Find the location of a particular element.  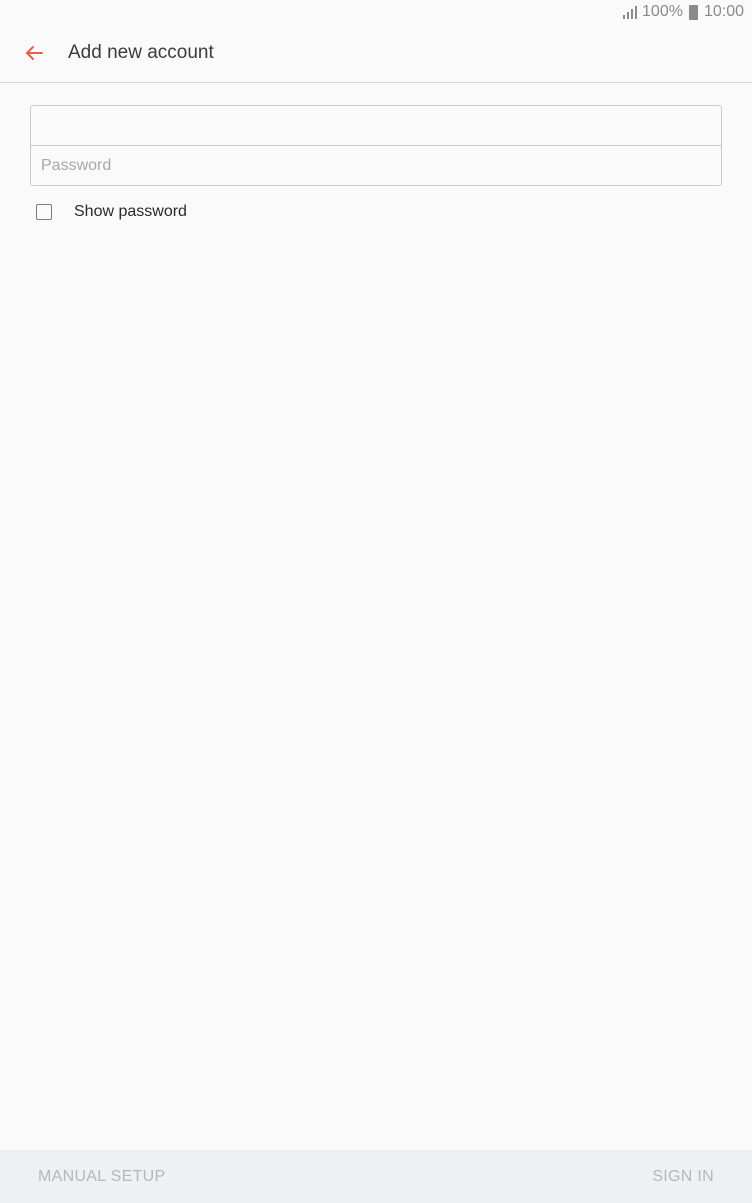

account-form: Show password is located at coordinates (376, 163).